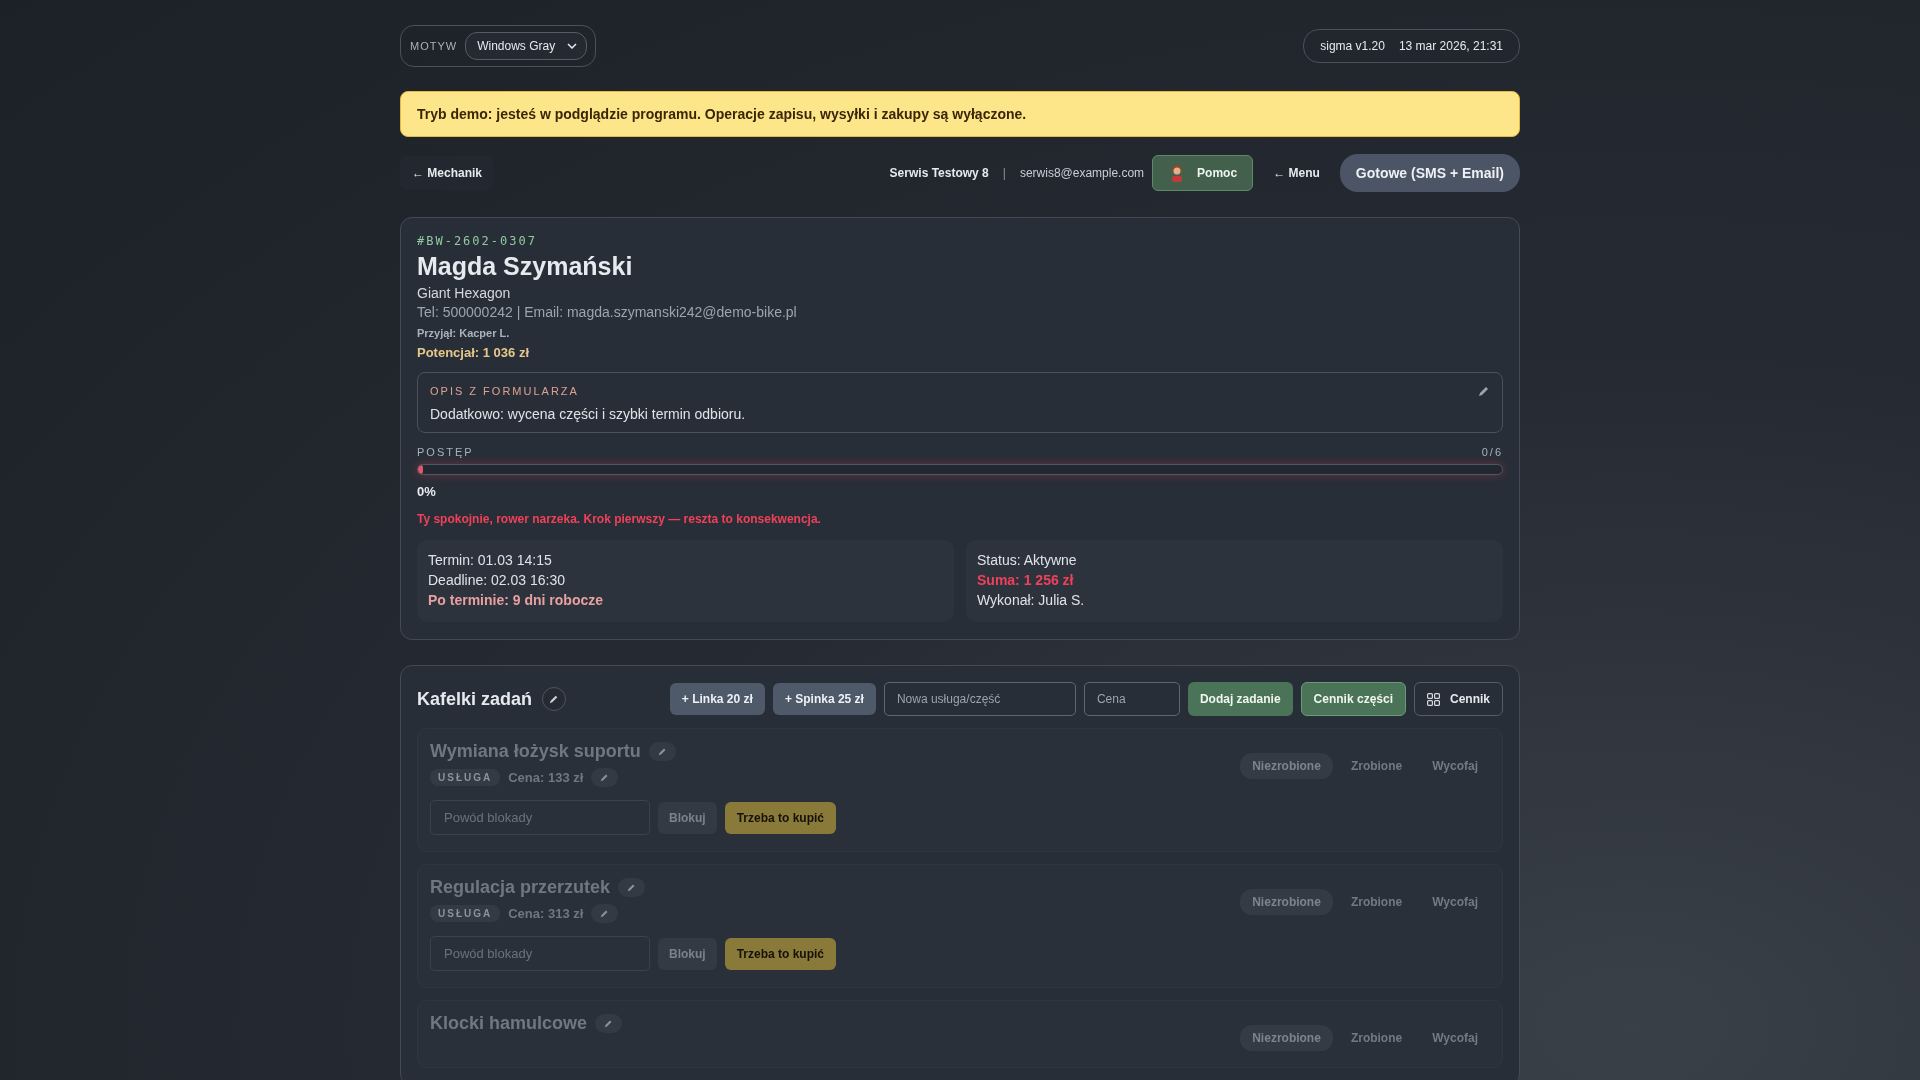  What do you see at coordinates (475, 699) in the screenshot?
I see `tasks-title: Kafelki zadań` at bounding box center [475, 699].